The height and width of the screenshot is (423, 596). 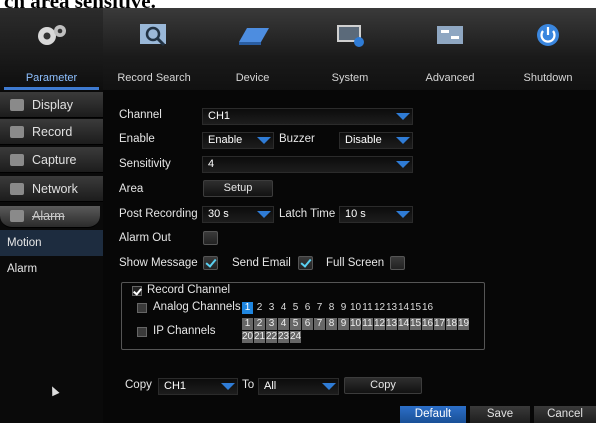 What do you see at coordinates (154, 49) in the screenshot?
I see `tab-record-search: Record Search` at bounding box center [154, 49].